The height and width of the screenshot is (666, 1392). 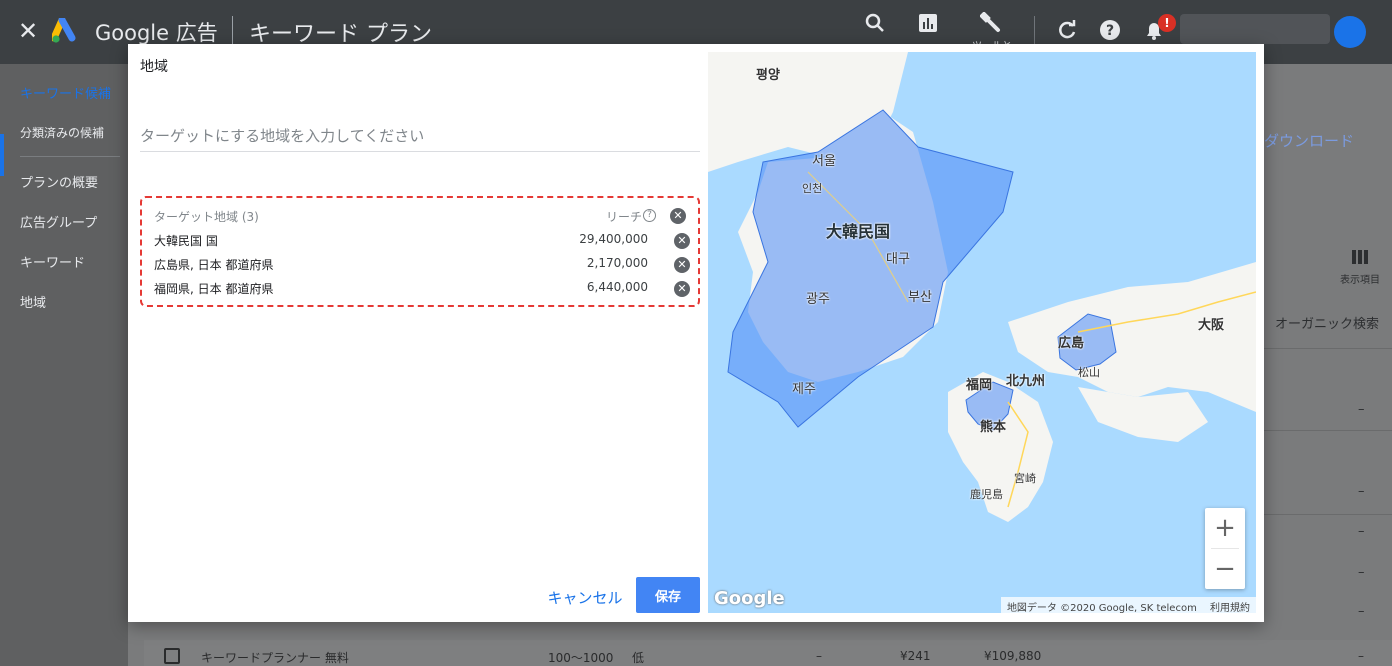 I want to click on terms-link: 利用規約, so click(x=1230, y=608).